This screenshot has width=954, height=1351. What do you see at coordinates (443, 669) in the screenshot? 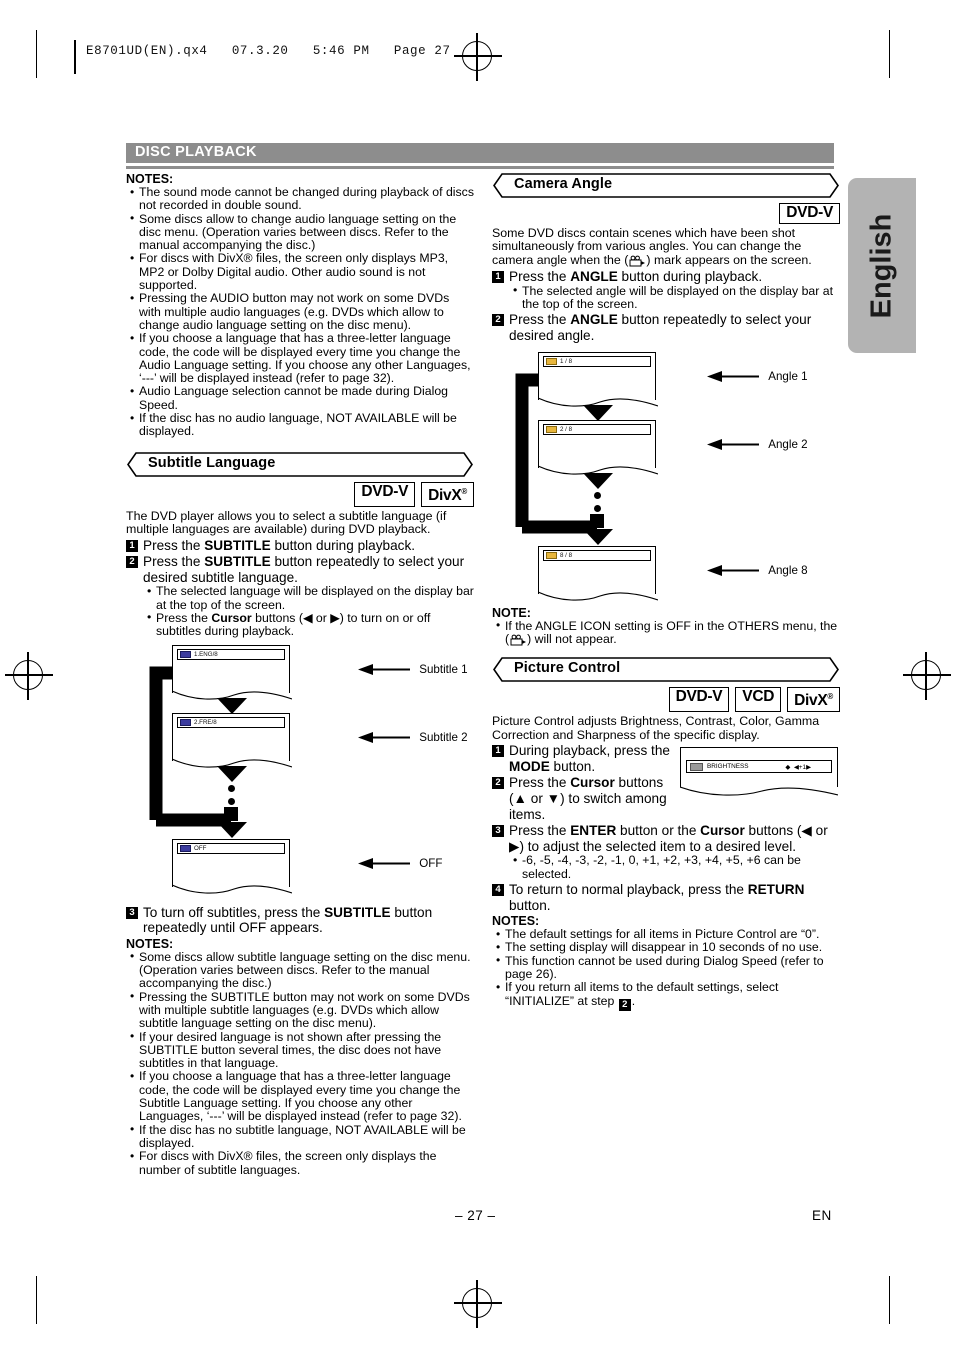
I see `callout-label: Subtitle 1` at bounding box center [443, 669].